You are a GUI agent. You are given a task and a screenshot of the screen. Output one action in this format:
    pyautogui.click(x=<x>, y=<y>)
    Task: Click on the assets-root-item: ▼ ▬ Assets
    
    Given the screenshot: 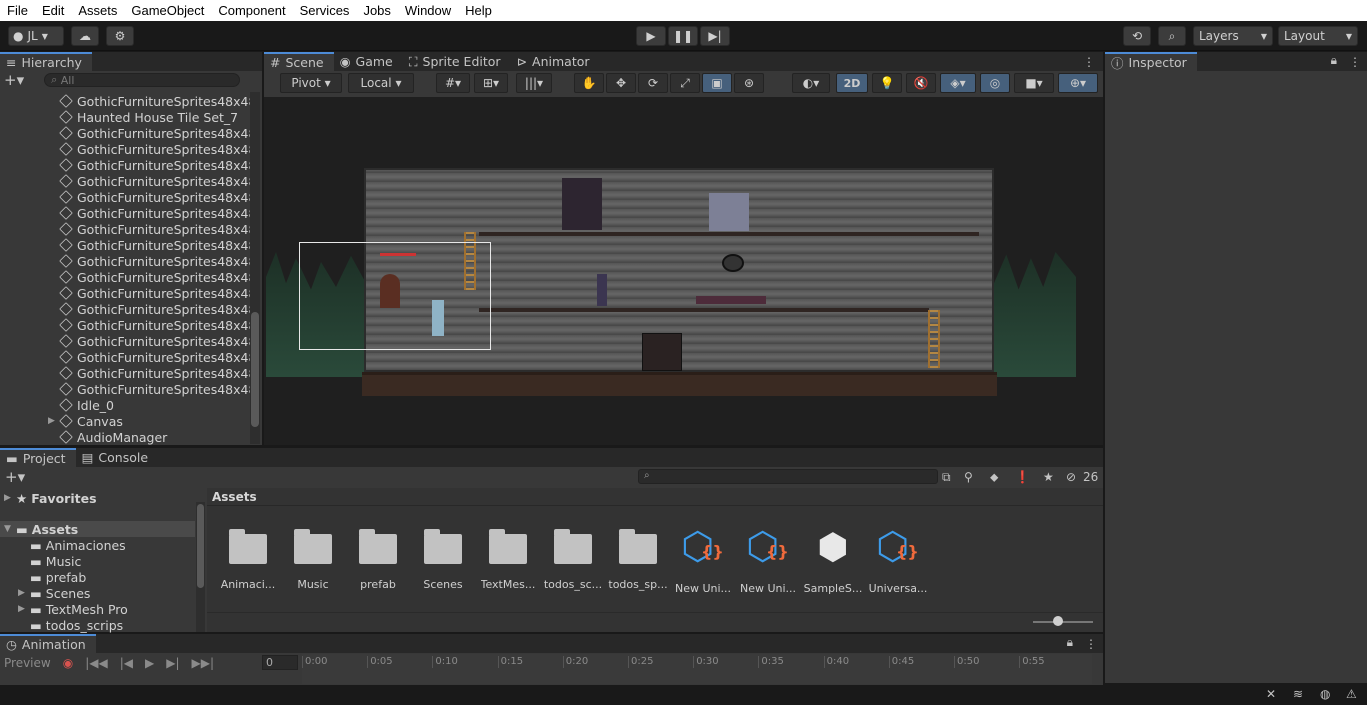 What is the action you would take?
    pyautogui.click(x=97, y=529)
    